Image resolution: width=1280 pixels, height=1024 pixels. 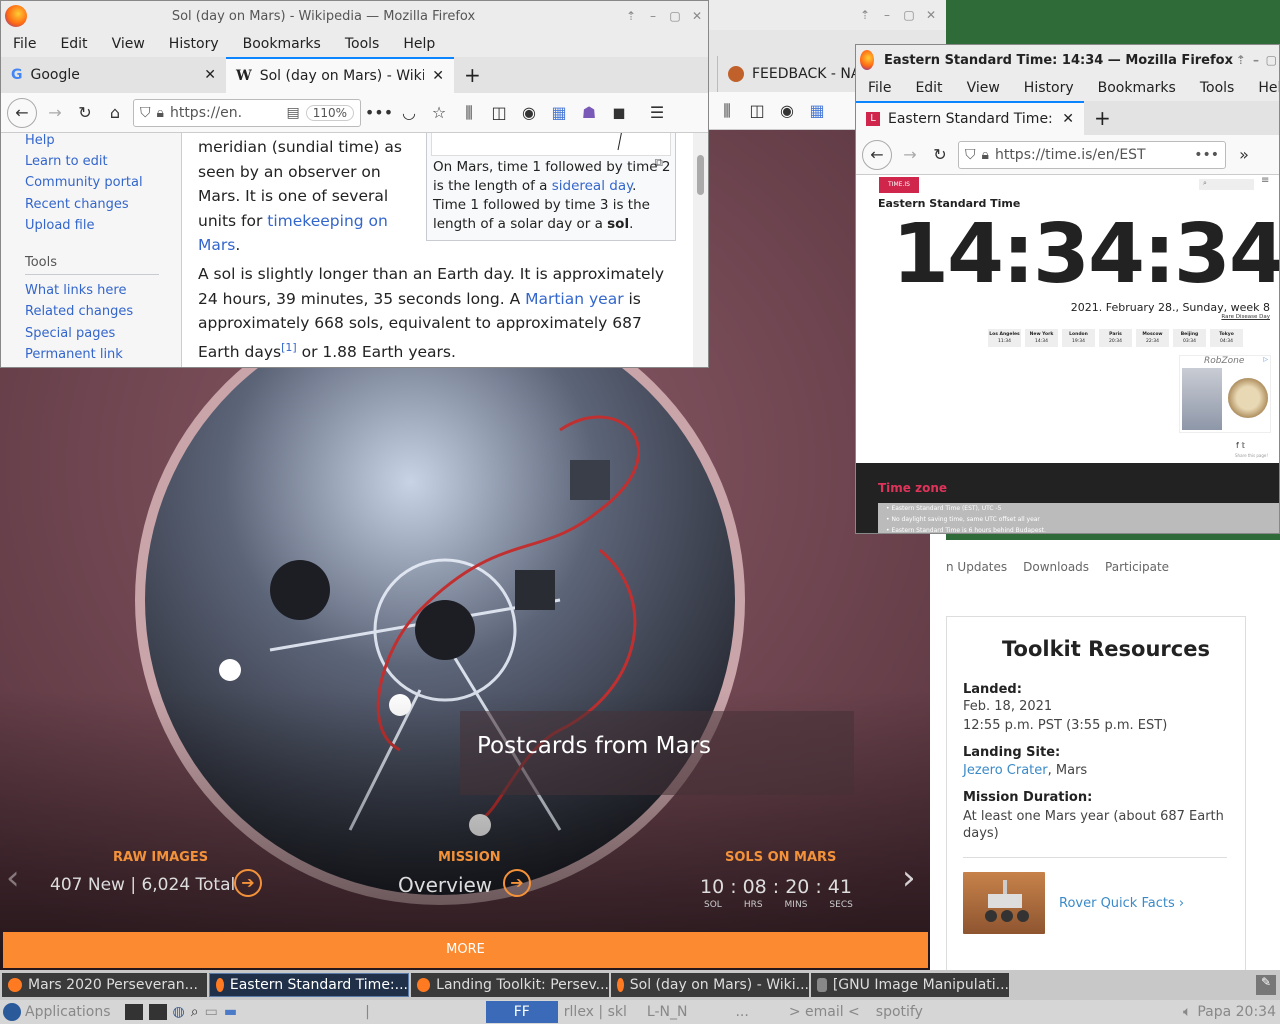 What do you see at coordinates (675, 16) in the screenshot?
I see `wiki-maximize-button: ▢` at bounding box center [675, 16].